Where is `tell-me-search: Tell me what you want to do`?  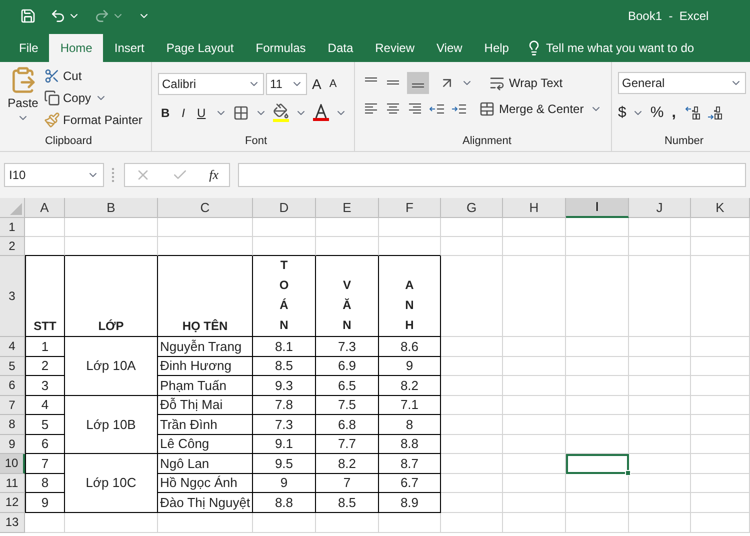 tell-me-search: Tell me what you want to do is located at coordinates (620, 48).